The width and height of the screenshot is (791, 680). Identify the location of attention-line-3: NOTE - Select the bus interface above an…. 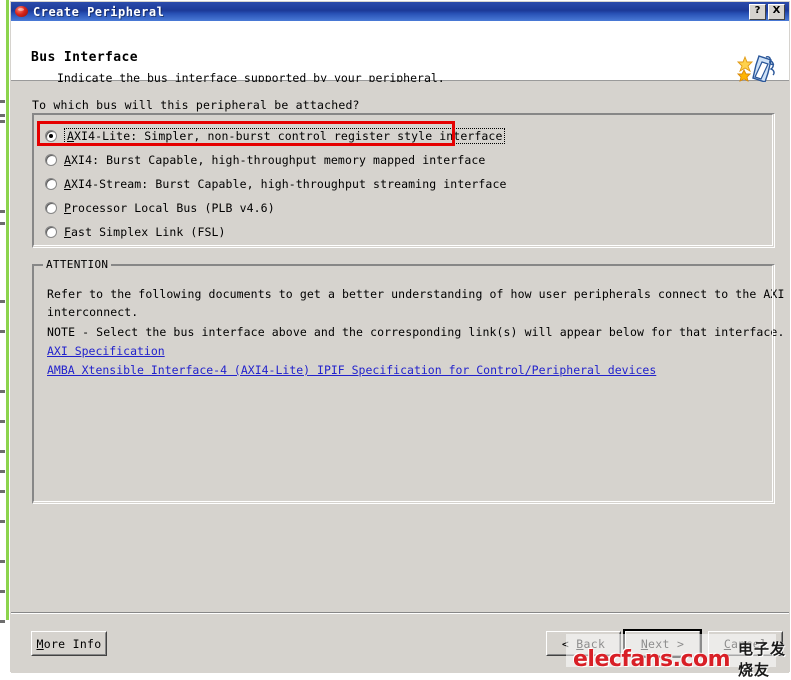
(416, 332).